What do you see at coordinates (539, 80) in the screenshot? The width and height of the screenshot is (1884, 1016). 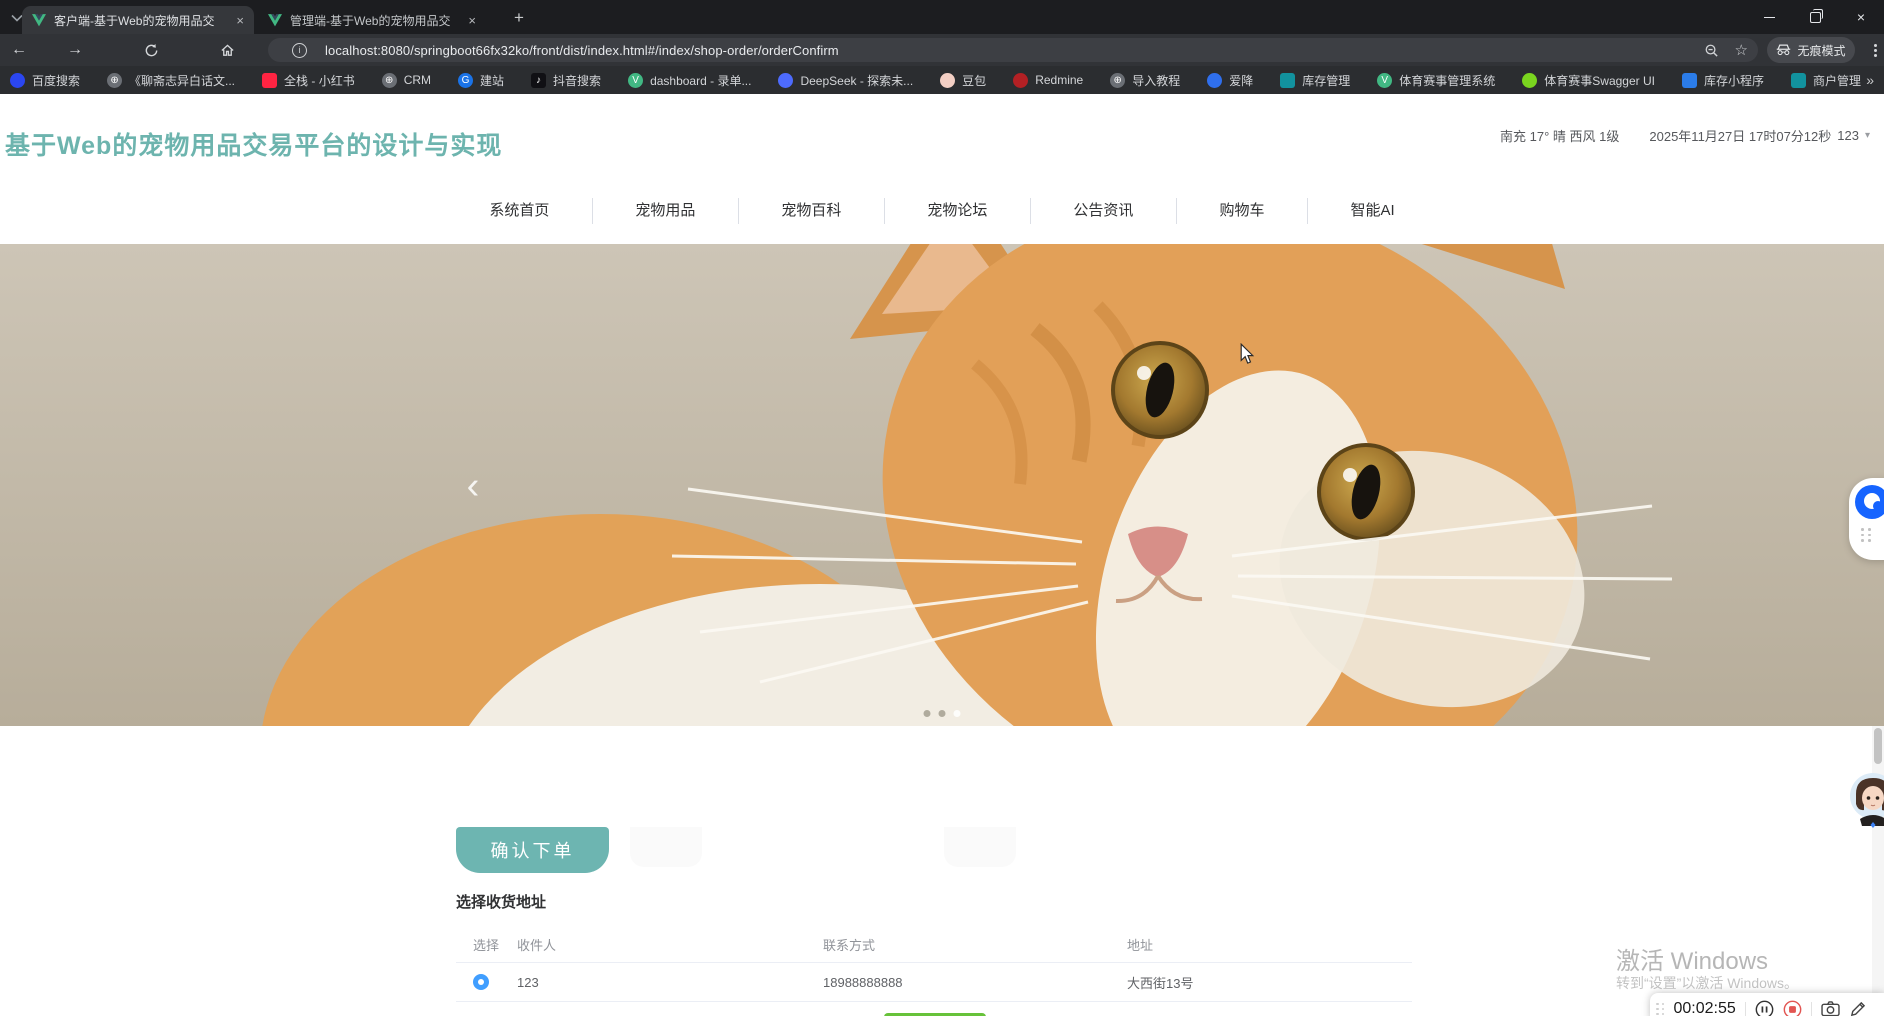 I see `tiktok-icon: ♪` at bounding box center [539, 80].